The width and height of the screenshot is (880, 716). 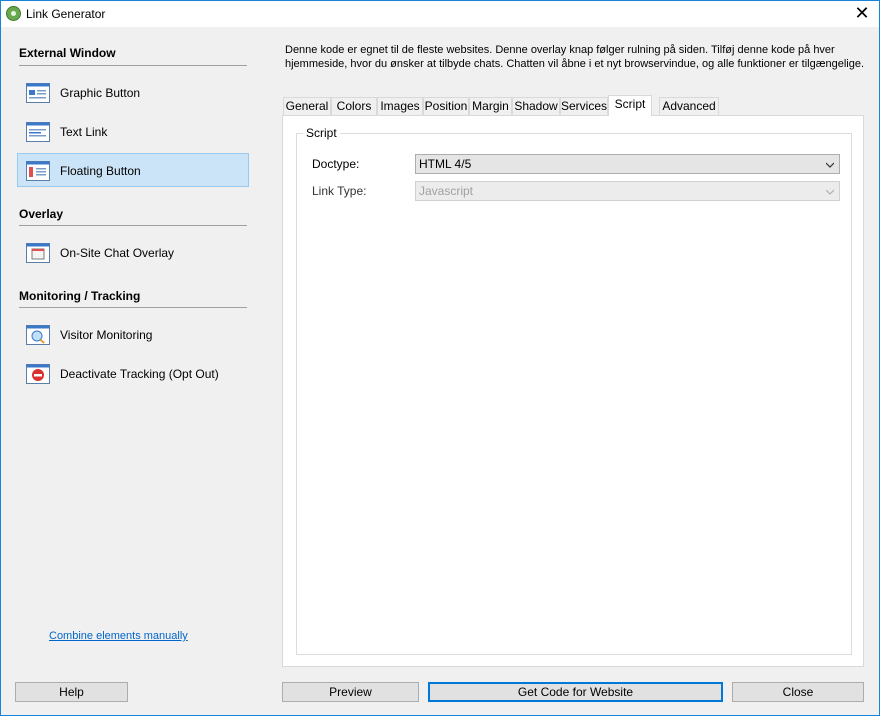 I want to click on sidebar-item-chat-overlay: On-Site Chat Overlay, so click(x=133, y=252).